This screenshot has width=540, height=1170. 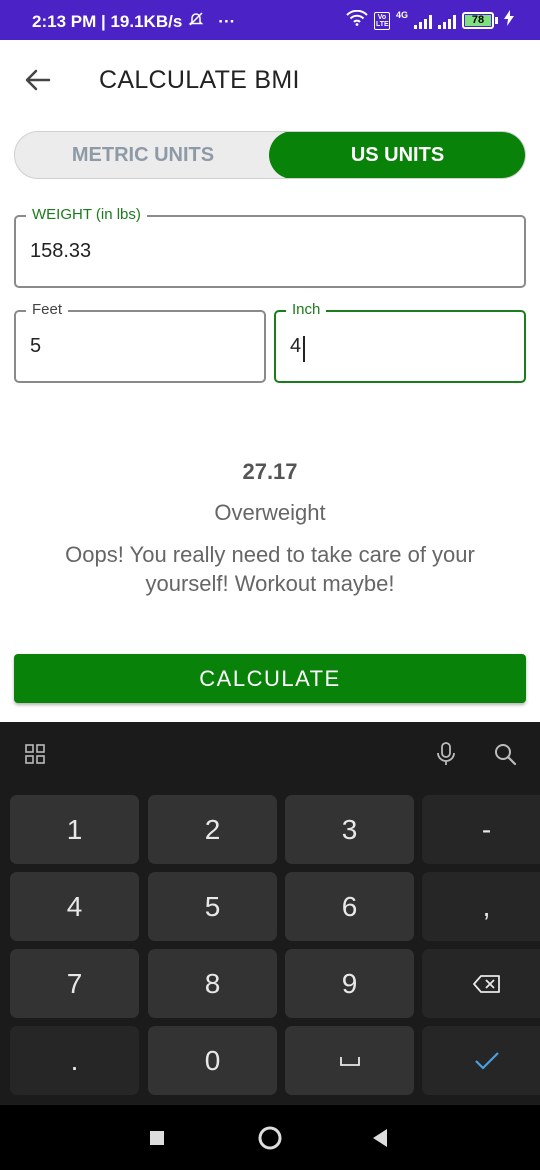 I want to click on back-arrow-icon, so click(x=38, y=80).